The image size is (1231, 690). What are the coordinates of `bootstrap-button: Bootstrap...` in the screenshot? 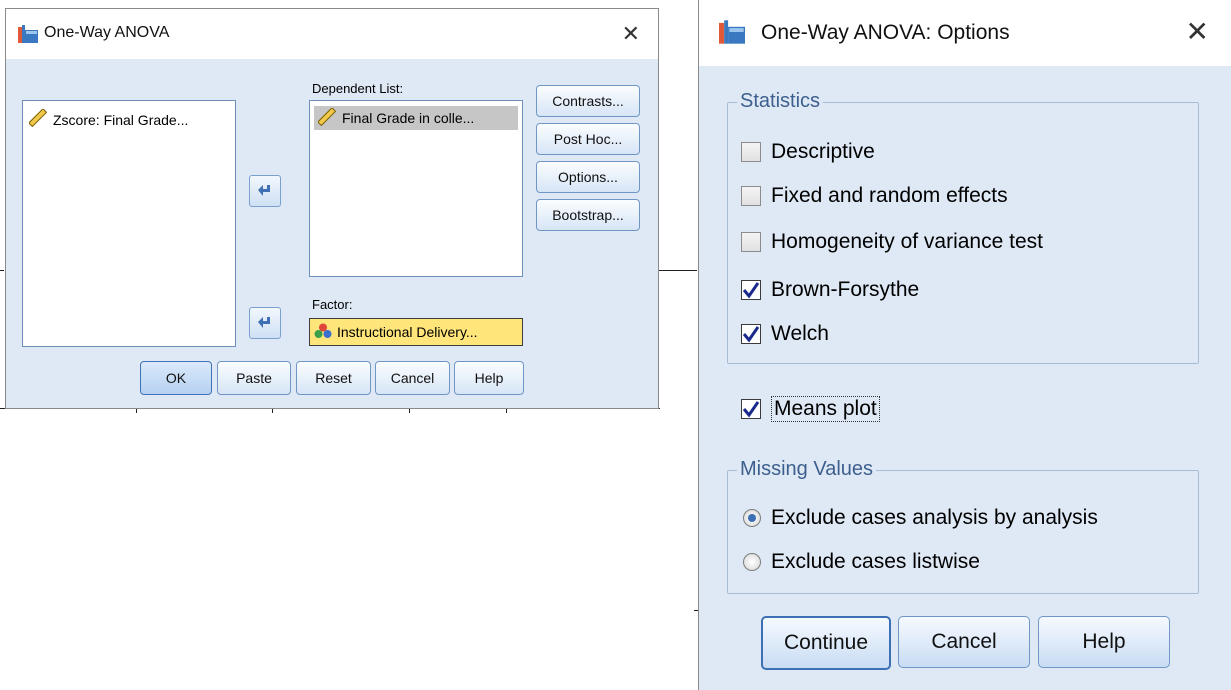 It's located at (588, 215).